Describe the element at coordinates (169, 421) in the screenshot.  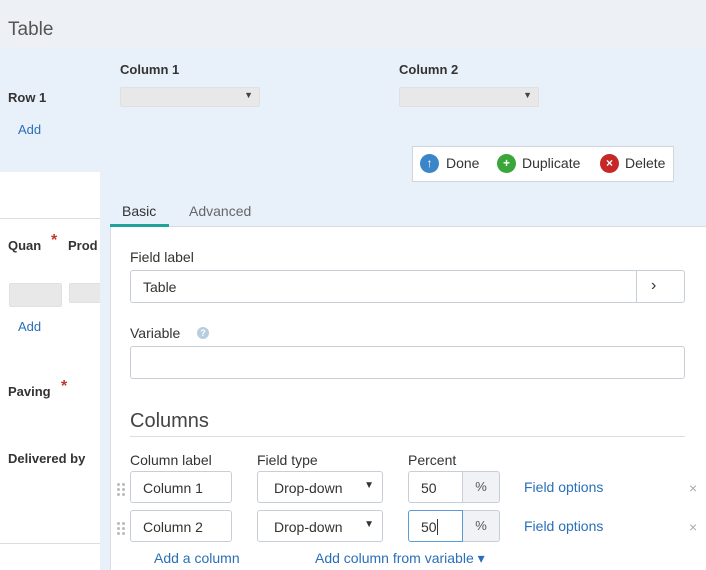
I see `columns-section-title: Columns` at that location.